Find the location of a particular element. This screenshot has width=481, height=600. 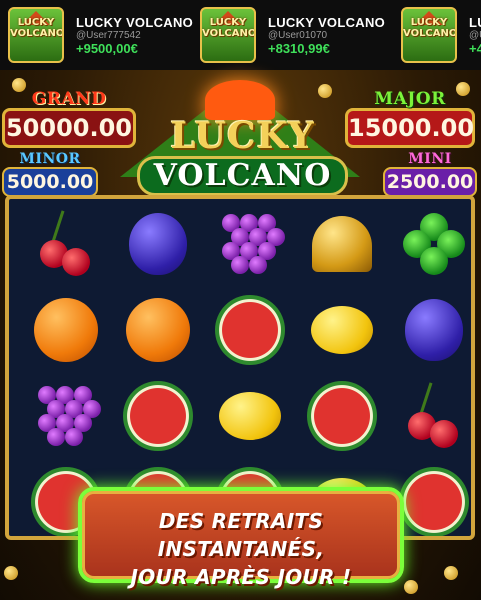

banner-line-1: DES RETRAITS INSTANTANÉS, is located at coordinates (241, 535).